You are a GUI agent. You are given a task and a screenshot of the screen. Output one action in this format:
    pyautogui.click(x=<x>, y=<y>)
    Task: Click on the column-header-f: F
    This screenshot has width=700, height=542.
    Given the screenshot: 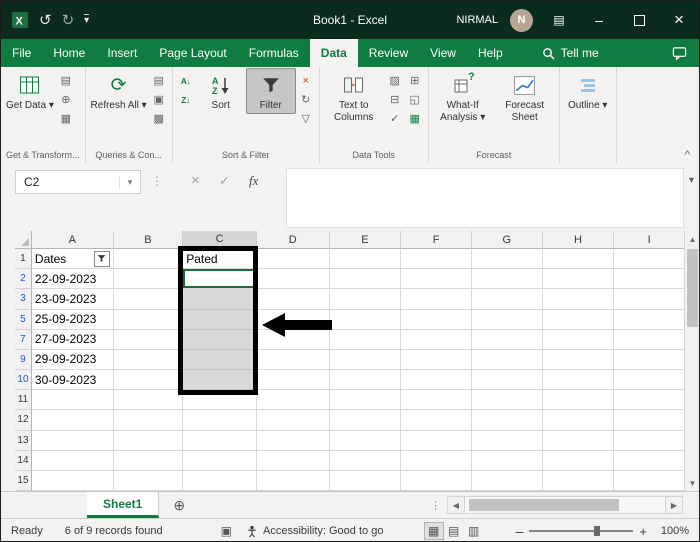 What is the action you would take?
    pyautogui.click(x=436, y=240)
    